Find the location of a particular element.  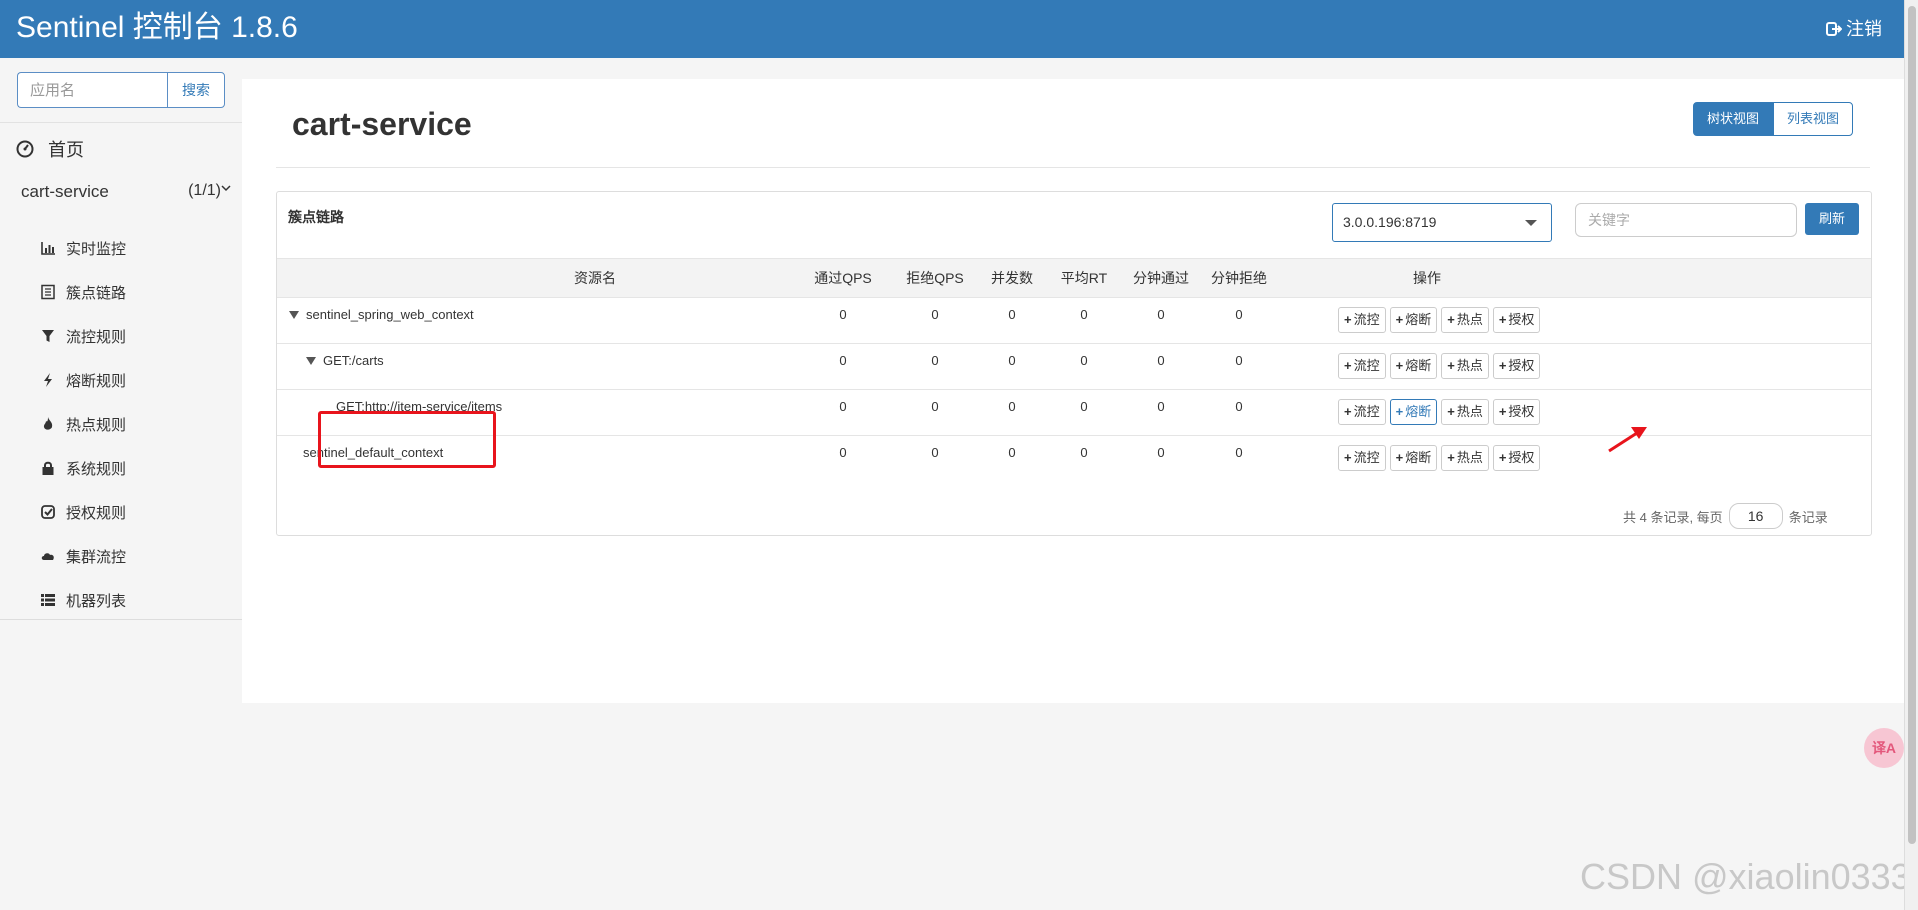

column-header: 平均RT is located at coordinates (1084, 278).